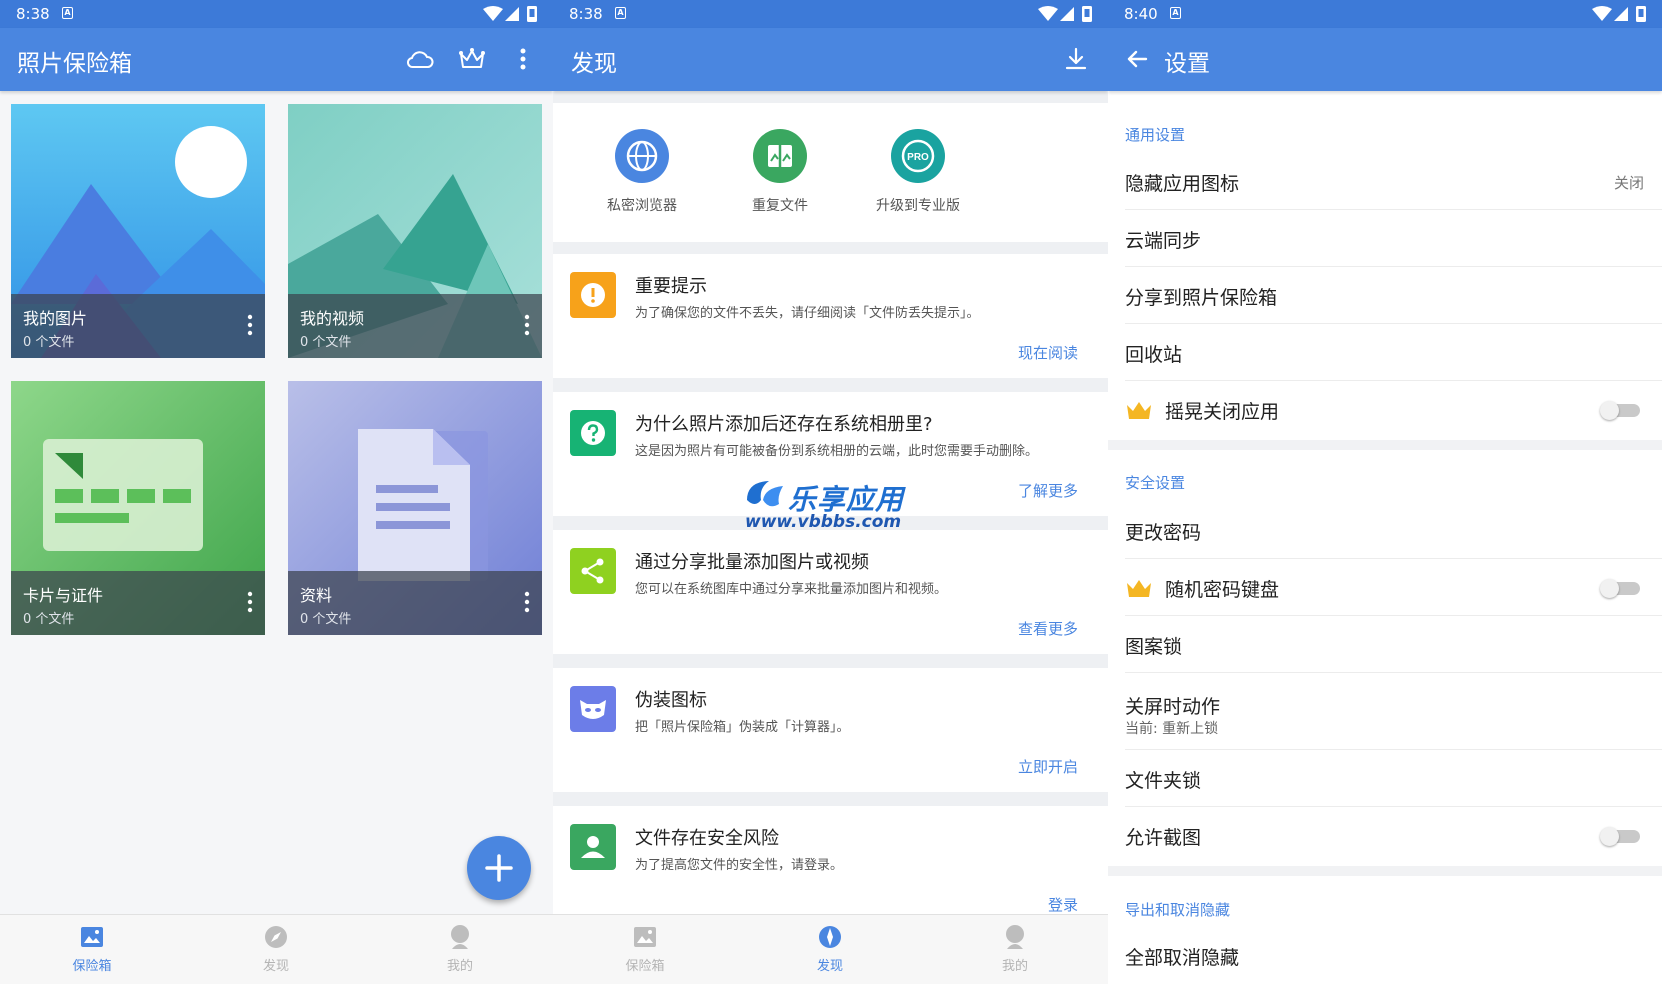 Image resolution: width=1662 pixels, height=984 pixels. I want to click on quick-private-browser: 私密浏览器, so click(642, 172).